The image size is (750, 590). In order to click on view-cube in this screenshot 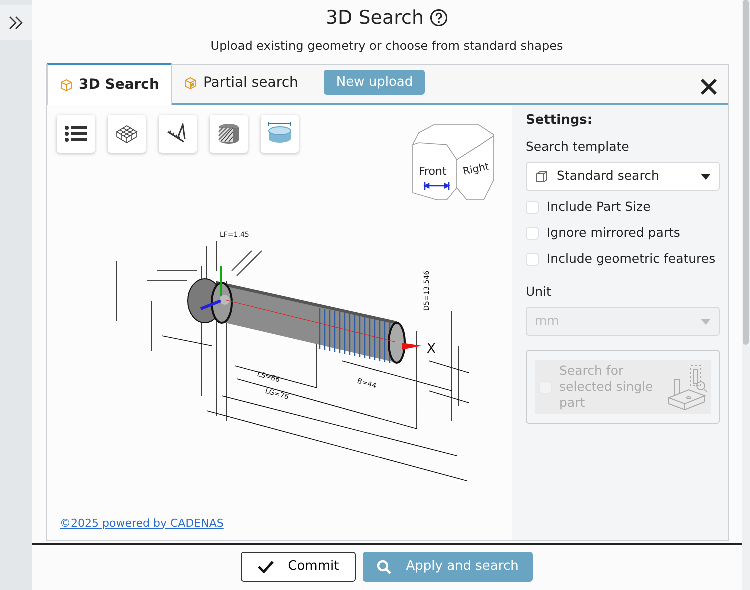, I will do `click(453, 162)`.